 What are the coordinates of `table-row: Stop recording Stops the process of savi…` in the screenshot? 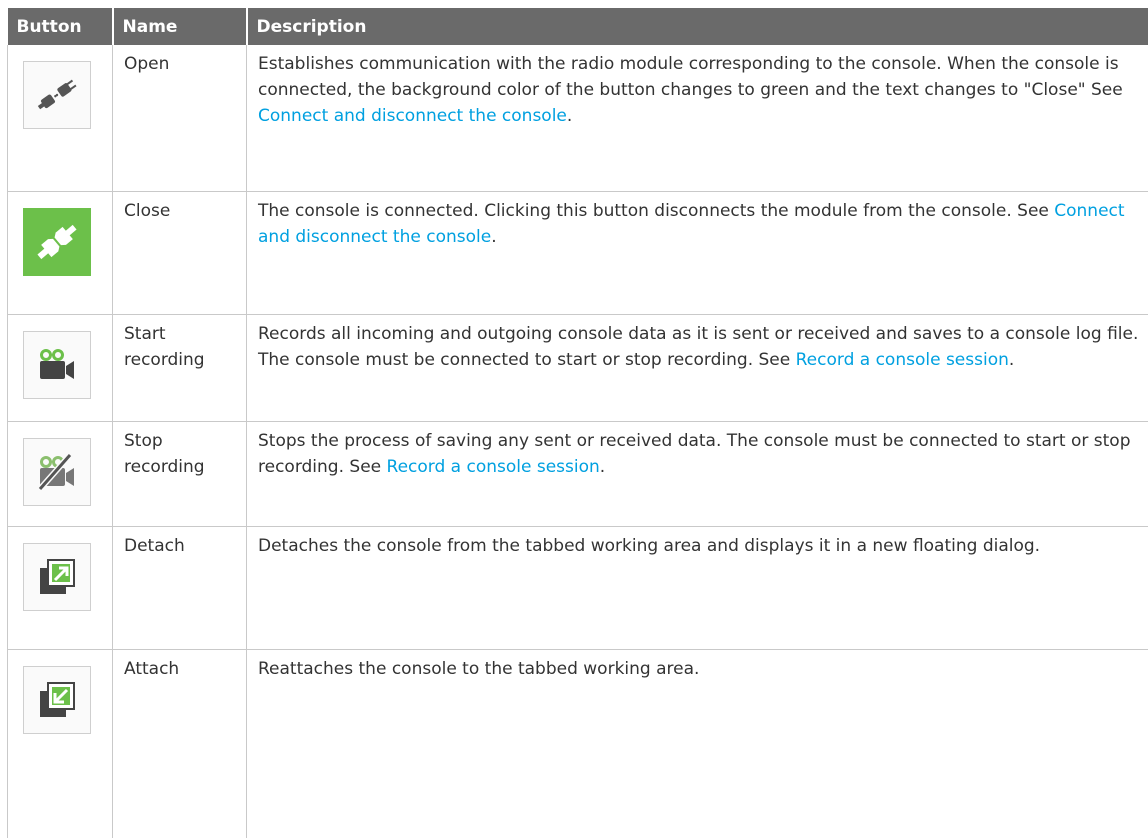 It's located at (578, 473).